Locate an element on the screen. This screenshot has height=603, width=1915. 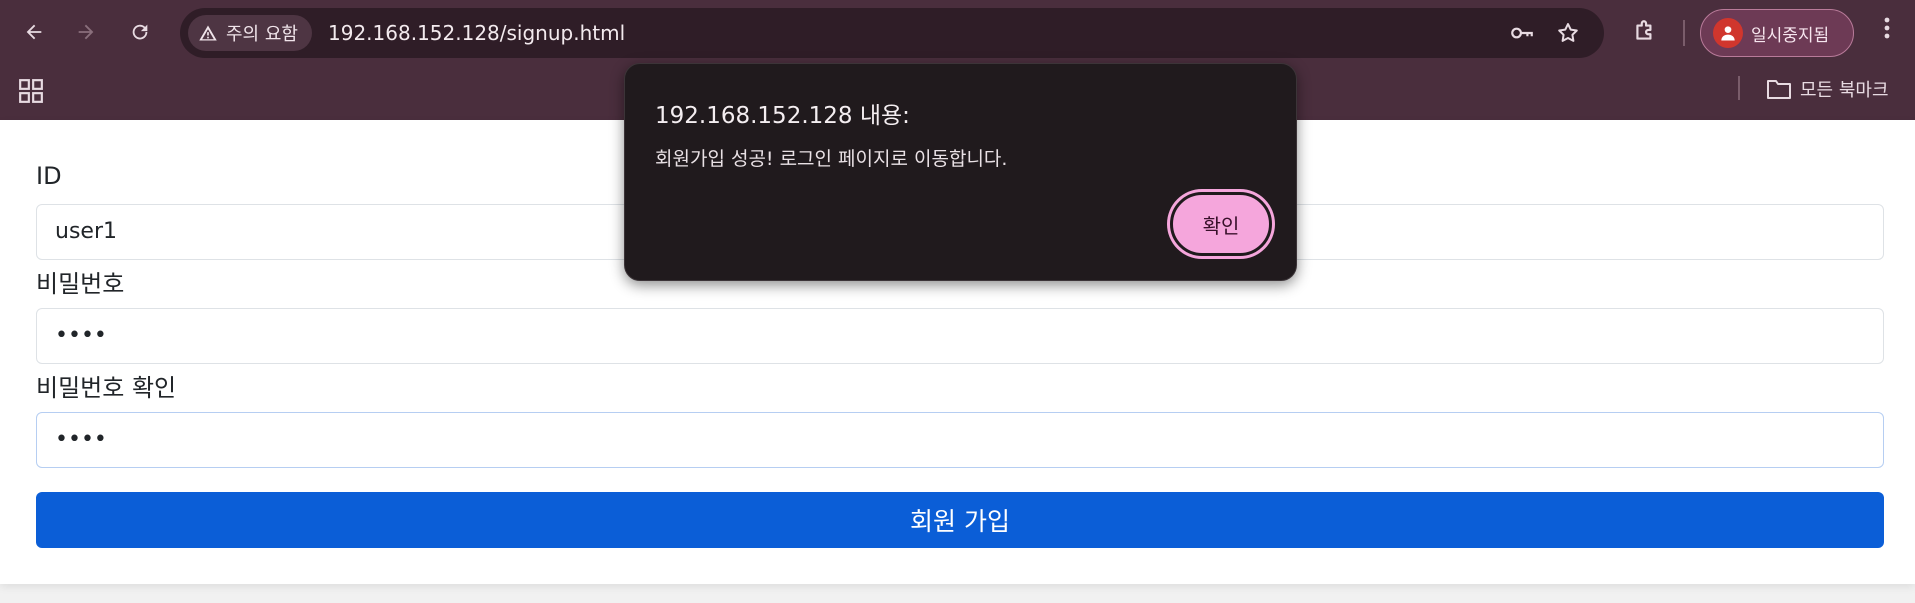
reload-icon is located at coordinates (140, 32).